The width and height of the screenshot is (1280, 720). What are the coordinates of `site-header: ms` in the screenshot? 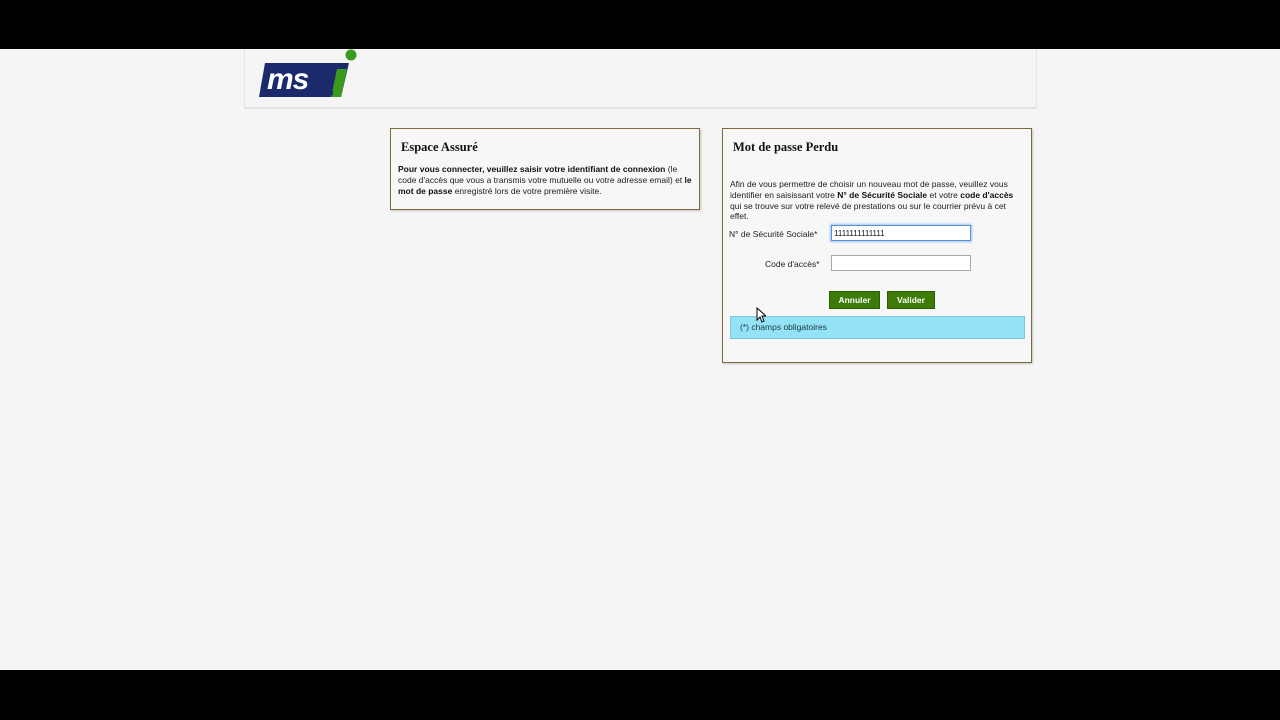 It's located at (640, 79).